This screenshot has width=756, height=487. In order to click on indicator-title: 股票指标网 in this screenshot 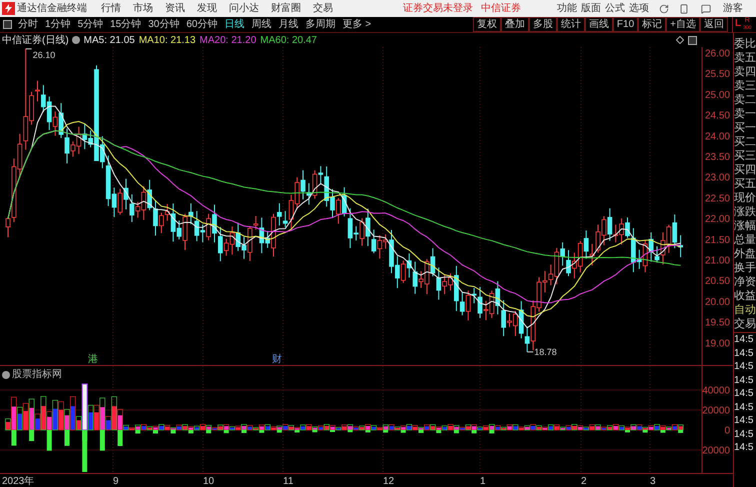, I will do `click(37, 375)`.